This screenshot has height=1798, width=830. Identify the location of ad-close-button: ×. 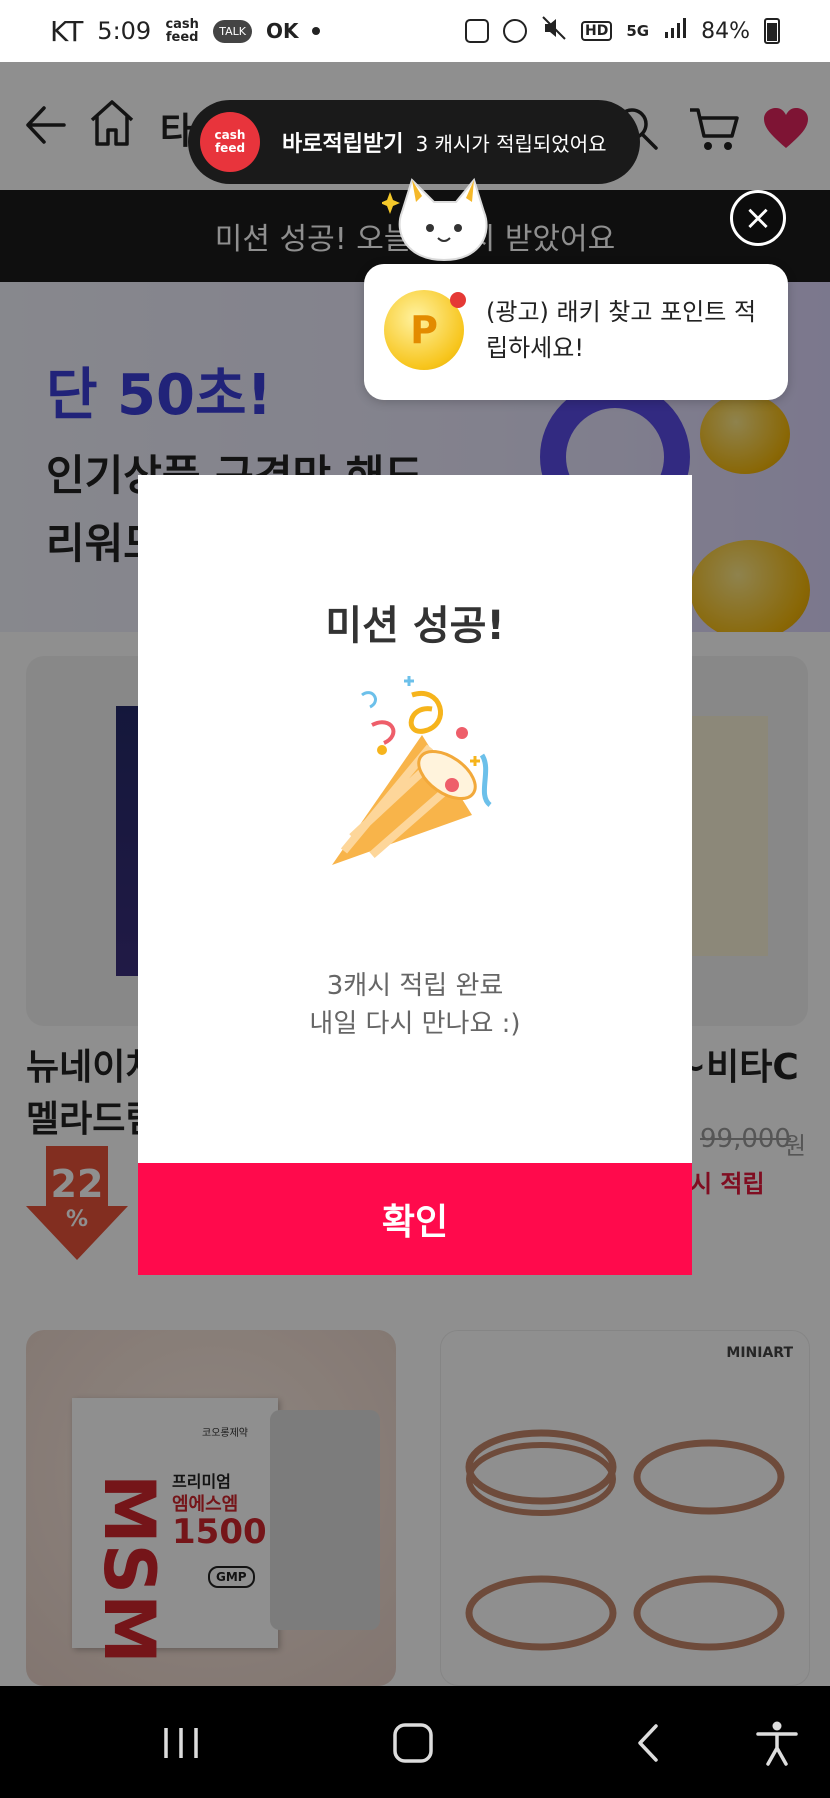
(758, 218).